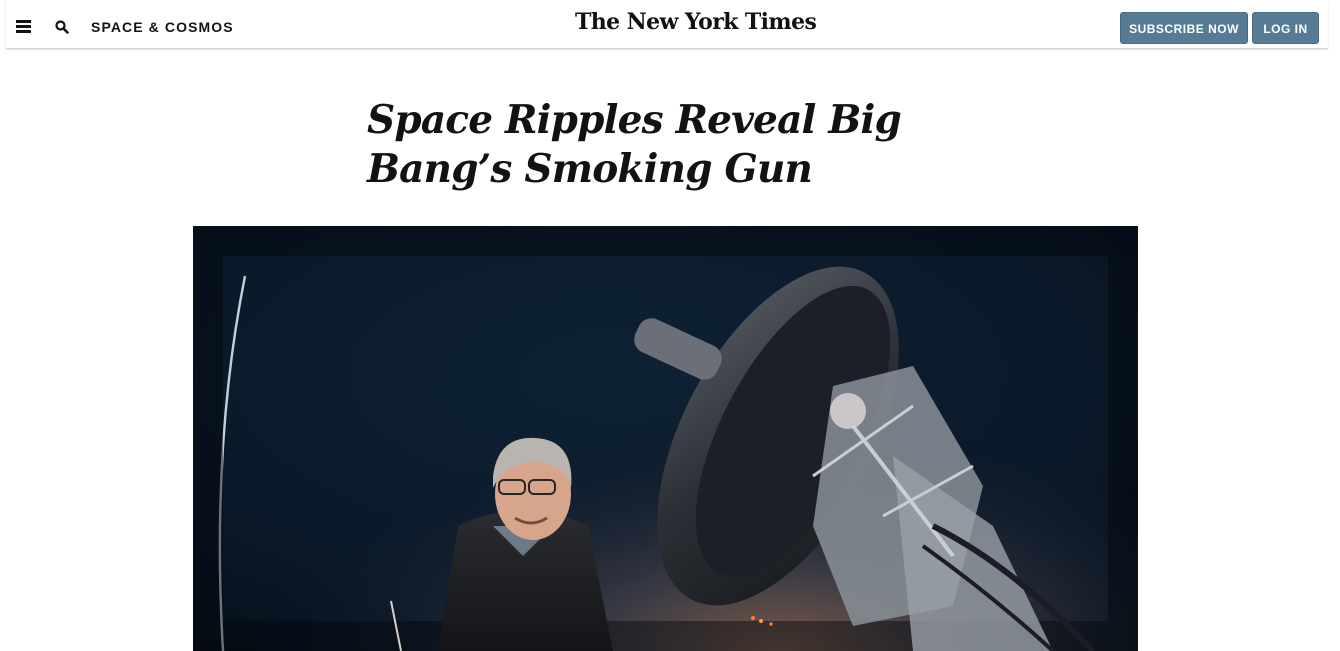  What do you see at coordinates (162, 27) in the screenshot?
I see `section-link: SPACE & COSMOS` at bounding box center [162, 27].